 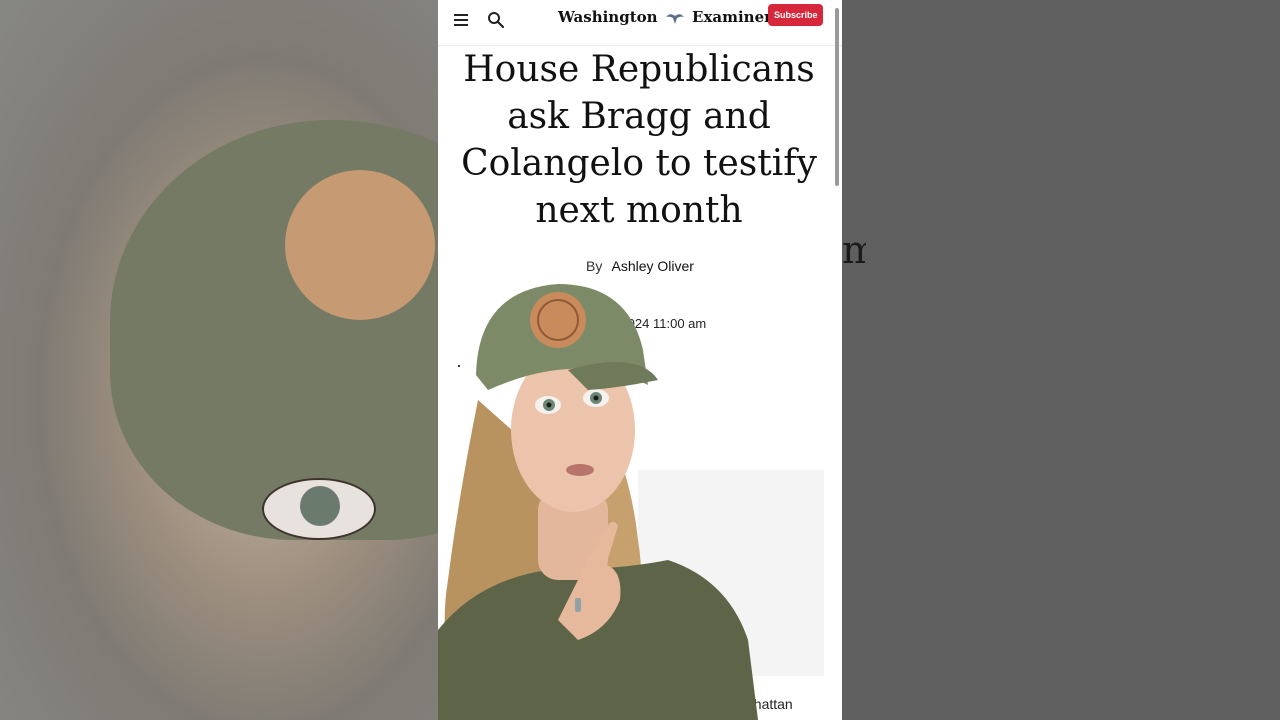 What do you see at coordinates (674, 19) in the screenshot?
I see `eagle-icon` at bounding box center [674, 19].